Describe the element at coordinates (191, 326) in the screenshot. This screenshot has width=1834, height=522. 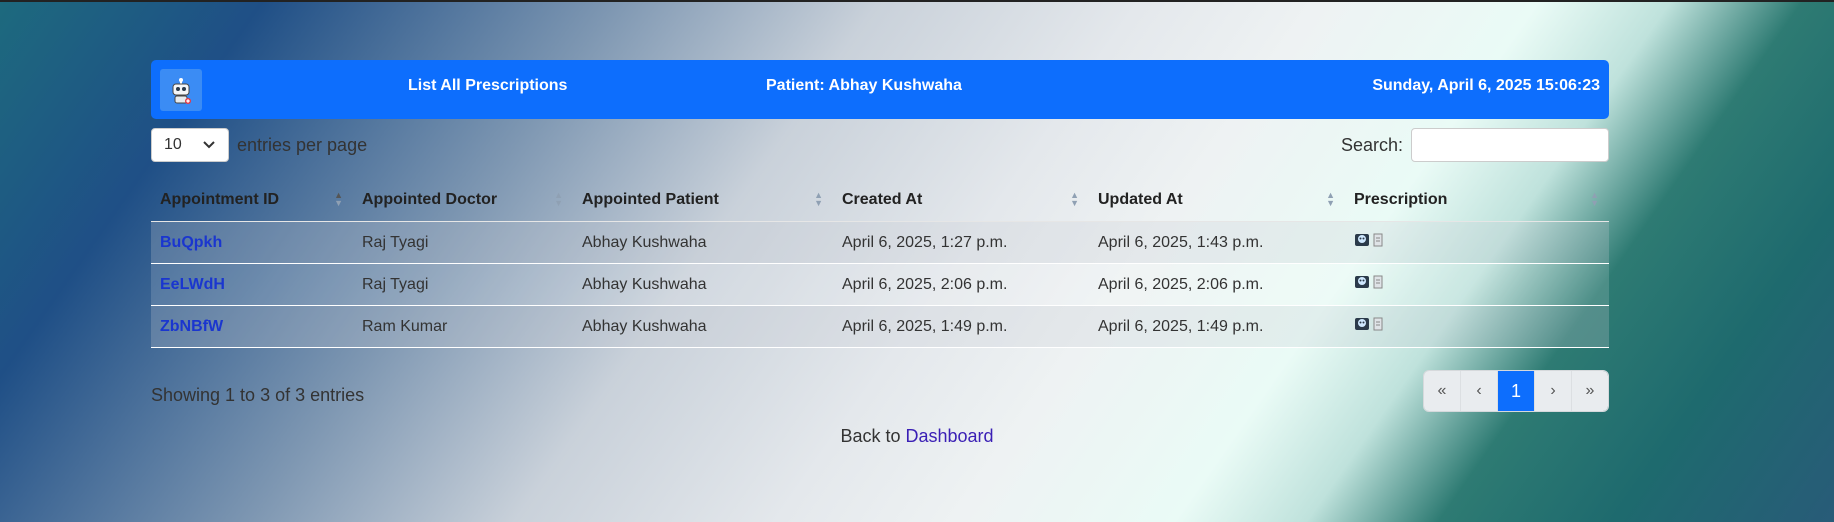
I see `appointment-id-link: ZbNBfW` at that location.